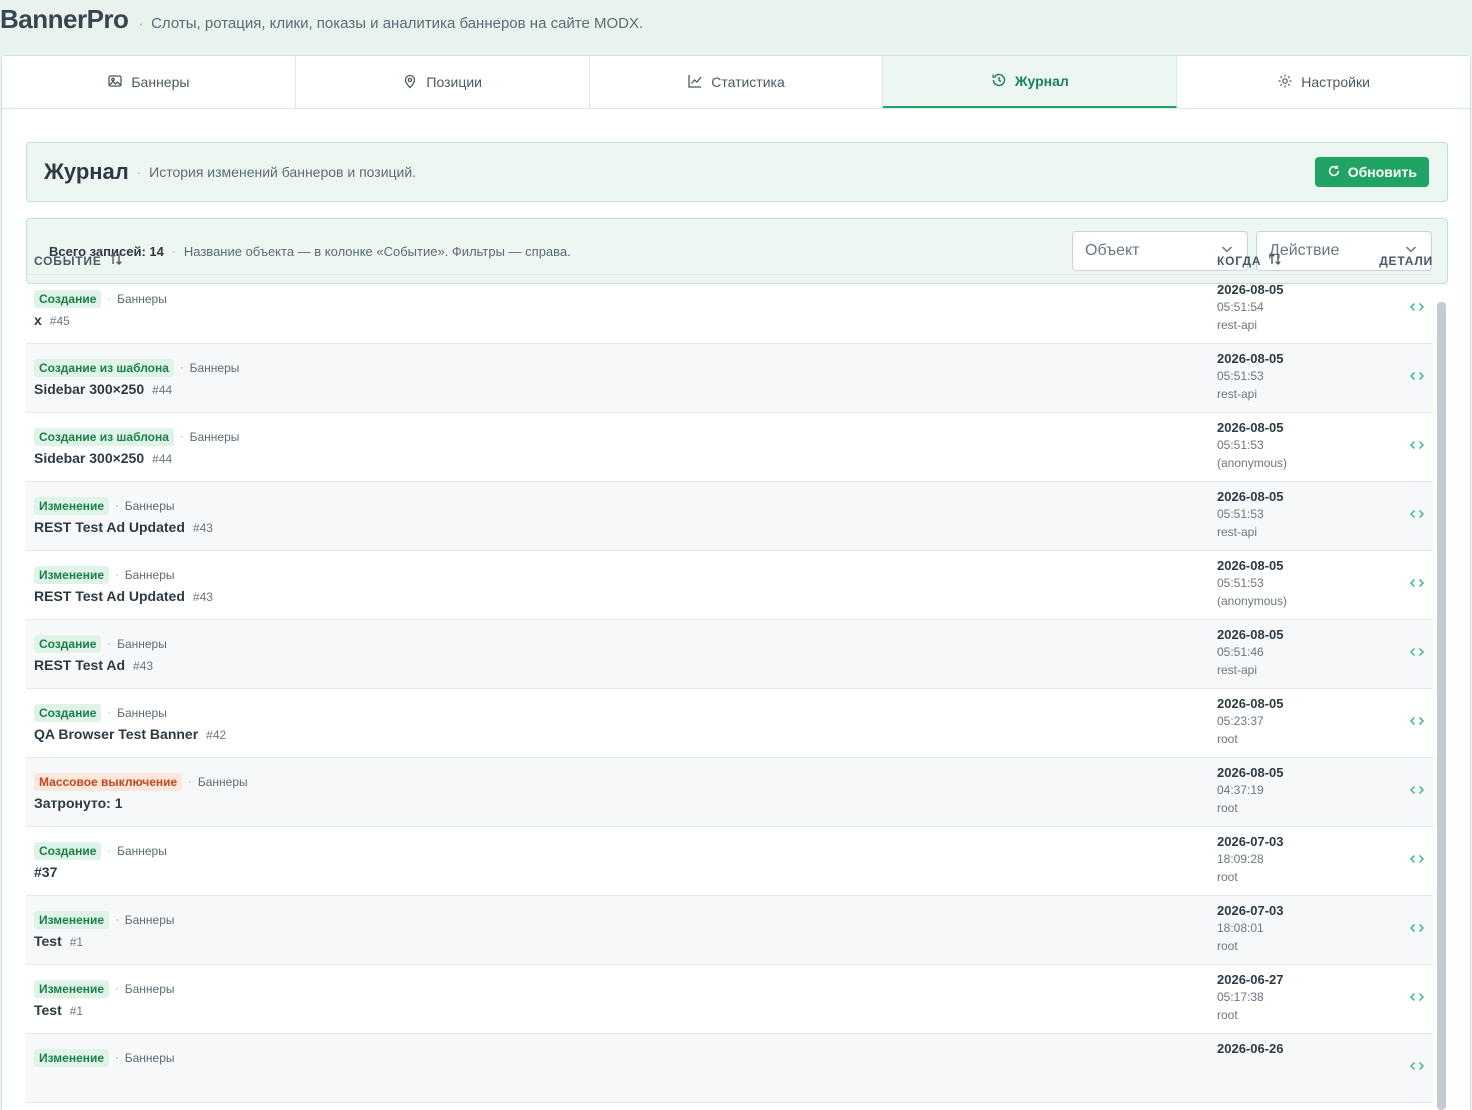  Describe the element at coordinates (625, 1068) in the screenshot. I see `event-cell: Изменение · Баннеры` at that location.